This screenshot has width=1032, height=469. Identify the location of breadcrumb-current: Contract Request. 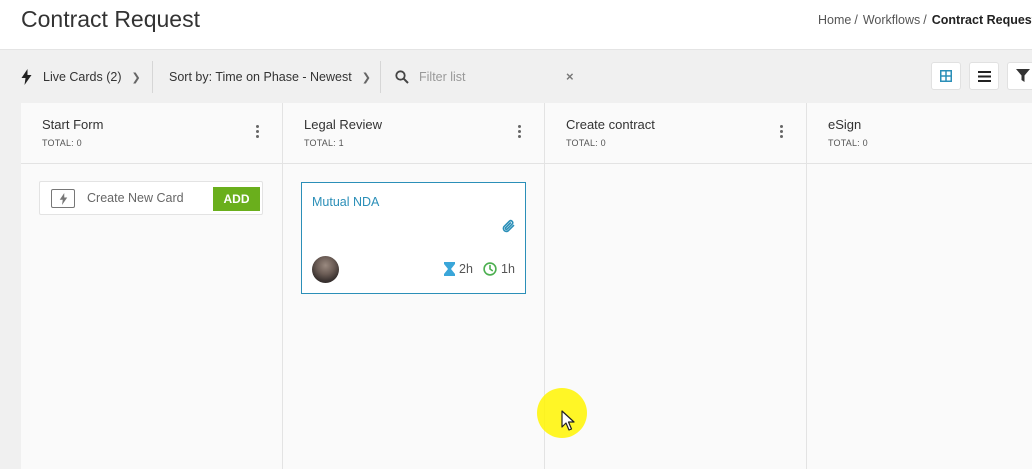
(981, 20).